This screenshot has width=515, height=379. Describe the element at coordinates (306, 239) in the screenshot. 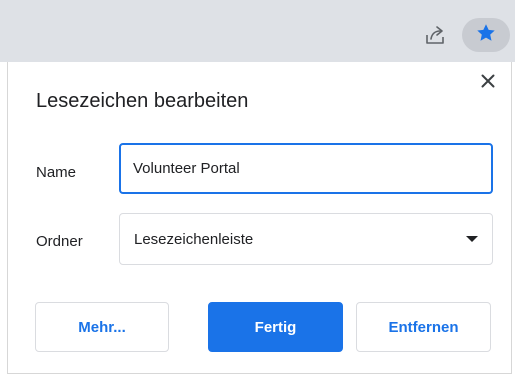

I see `folder-select: Lesezeichenleiste` at that location.